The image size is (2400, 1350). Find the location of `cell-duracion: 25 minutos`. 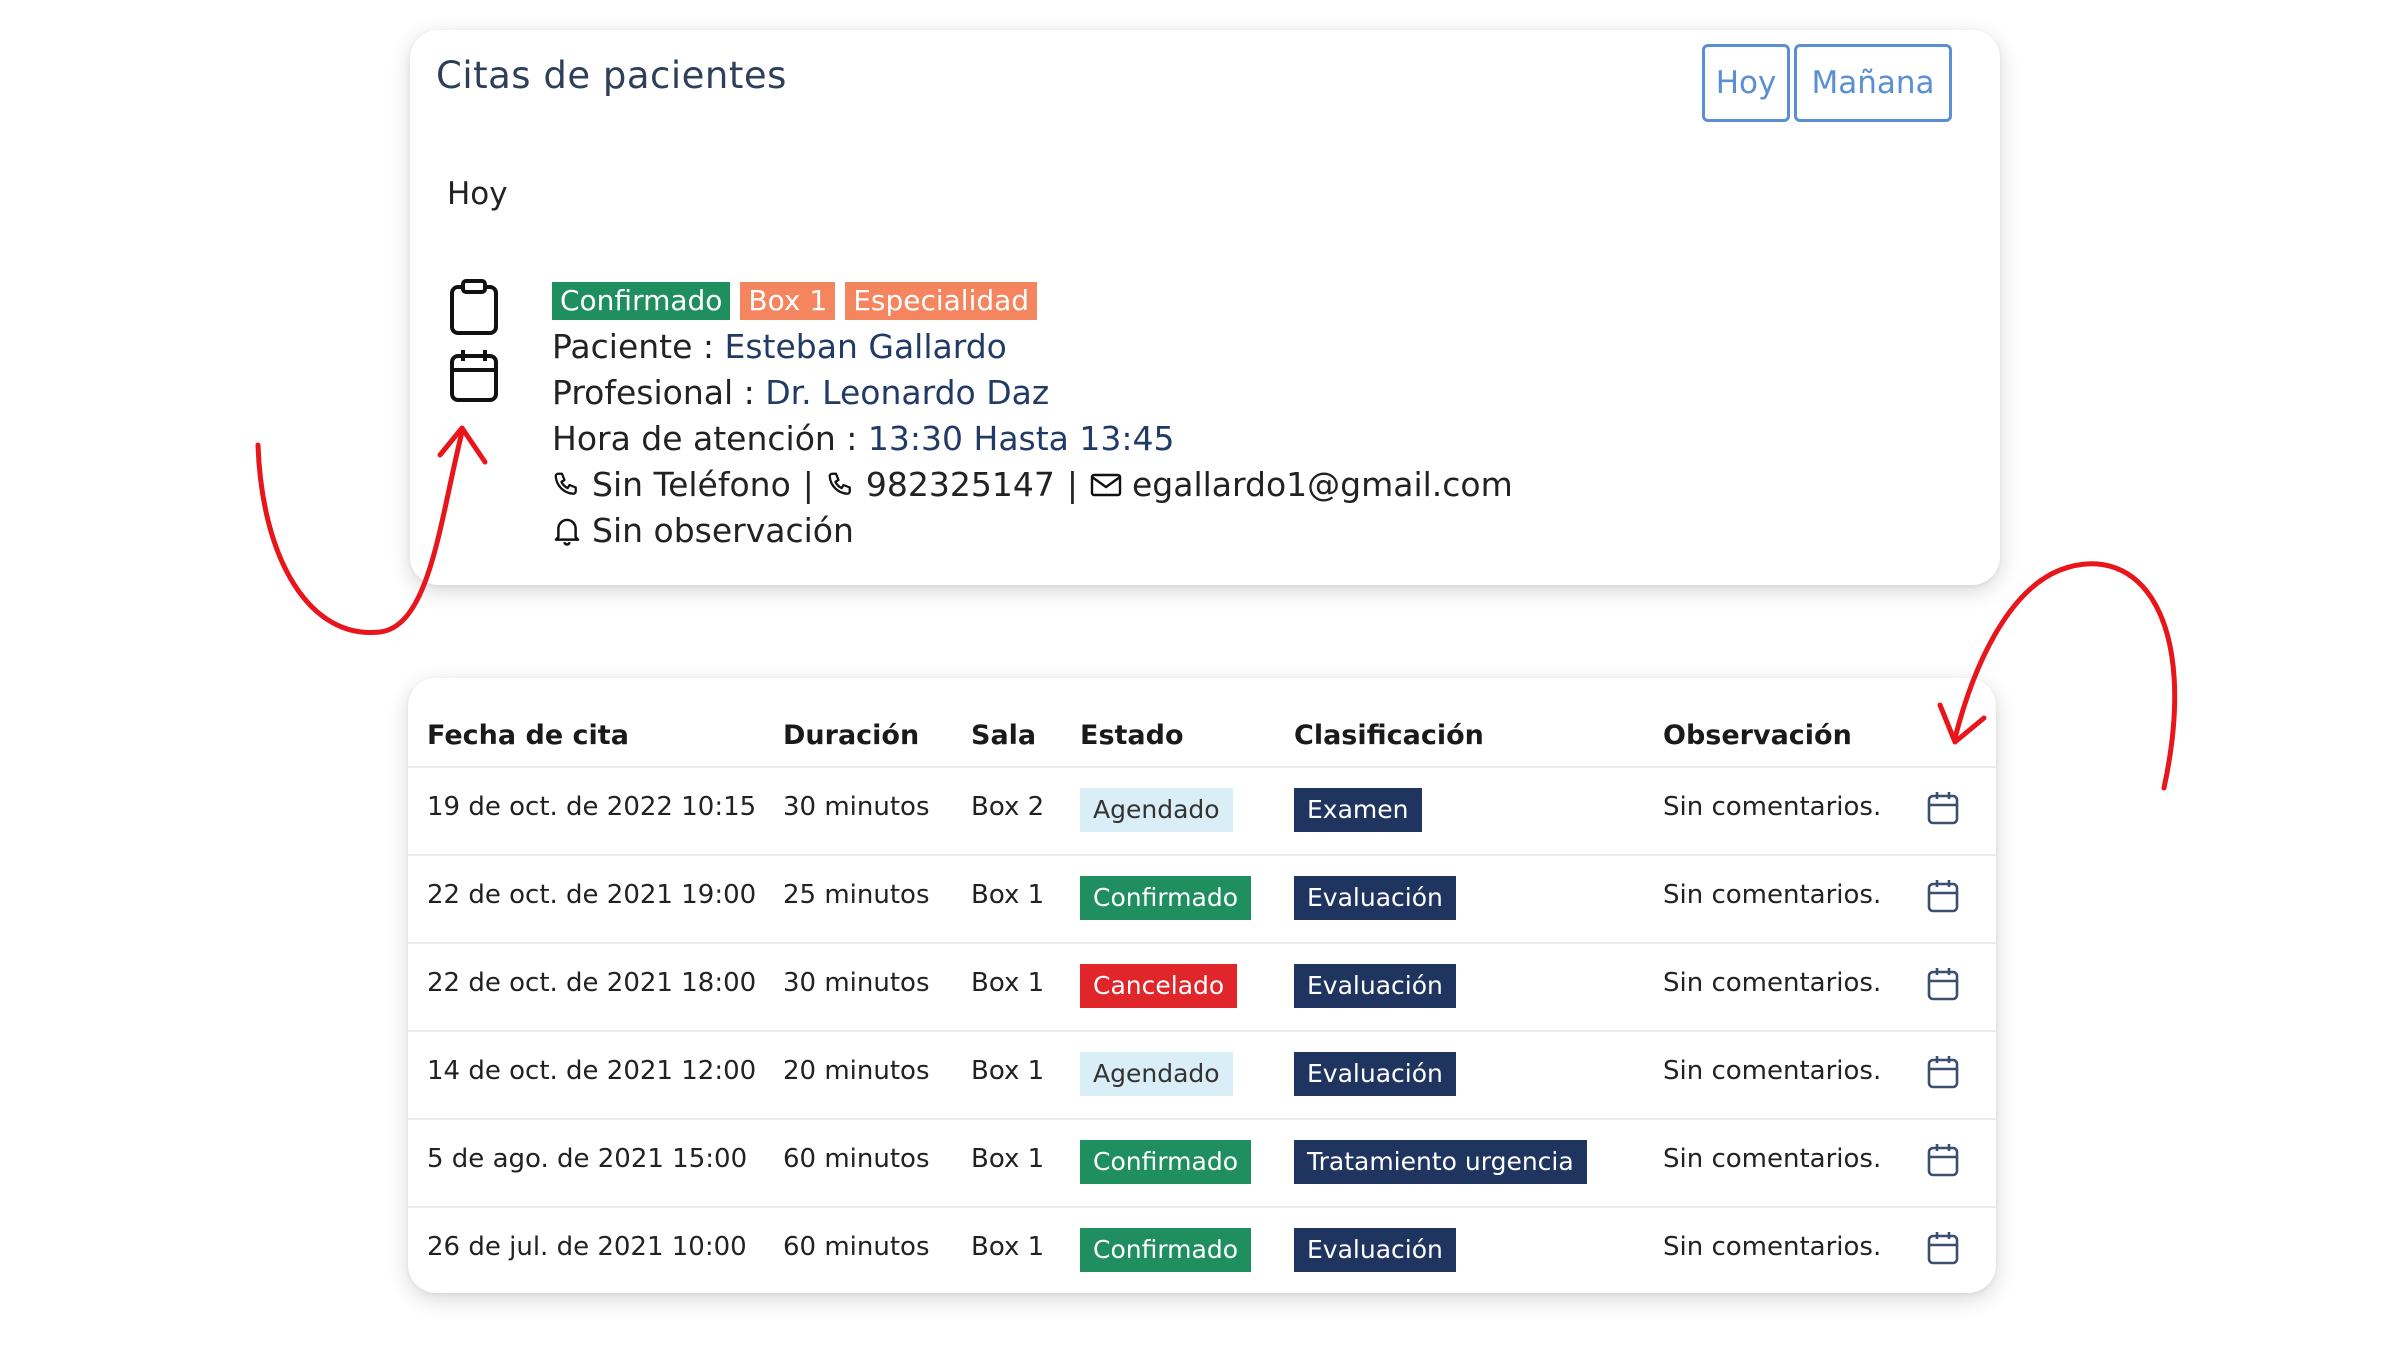

cell-duracion: 25 minutos is located at coordinates (856, 895).